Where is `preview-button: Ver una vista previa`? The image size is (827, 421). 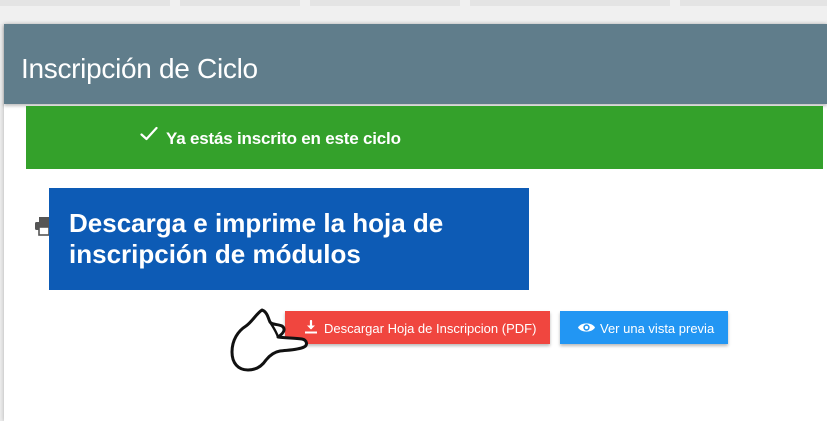
preview-button: Ver una vista previa is located at coordinates (644, 327).